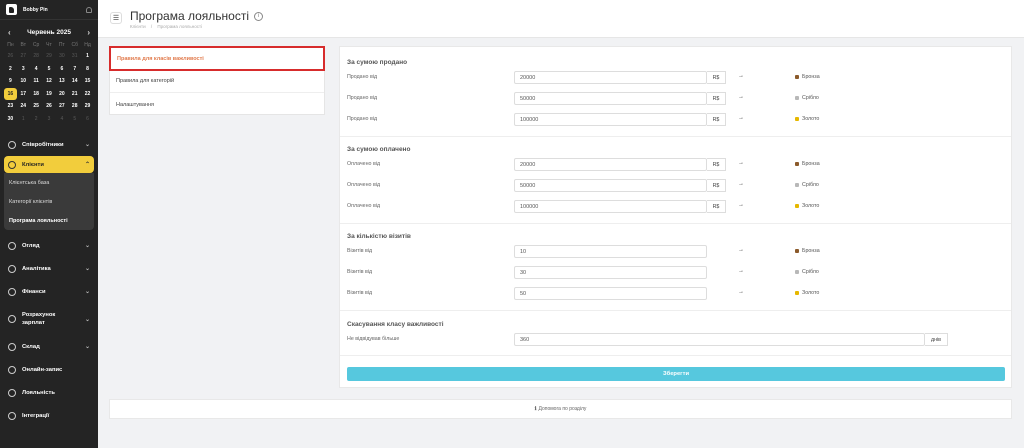  Describe the element at coordinates (189, 16) in the screenshot. I see `page-title-text: Програма лояльності` at that location.